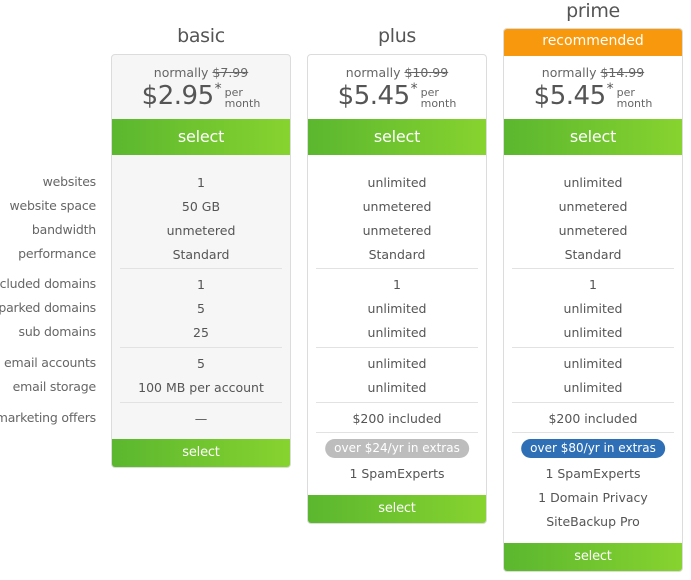  I want to click on value-websites: 1, so click(201, 182).